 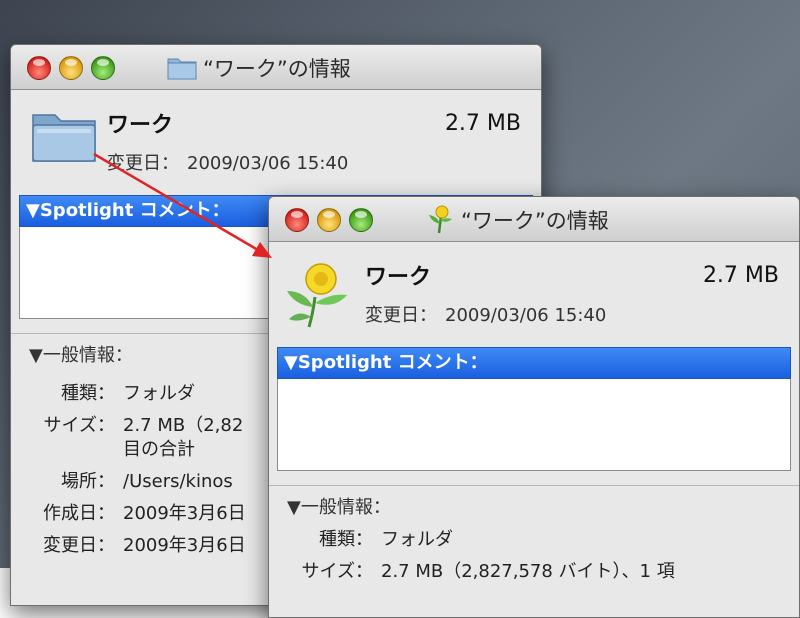 I want to click on spotlight-comment-input, so click(x=534, y=425).